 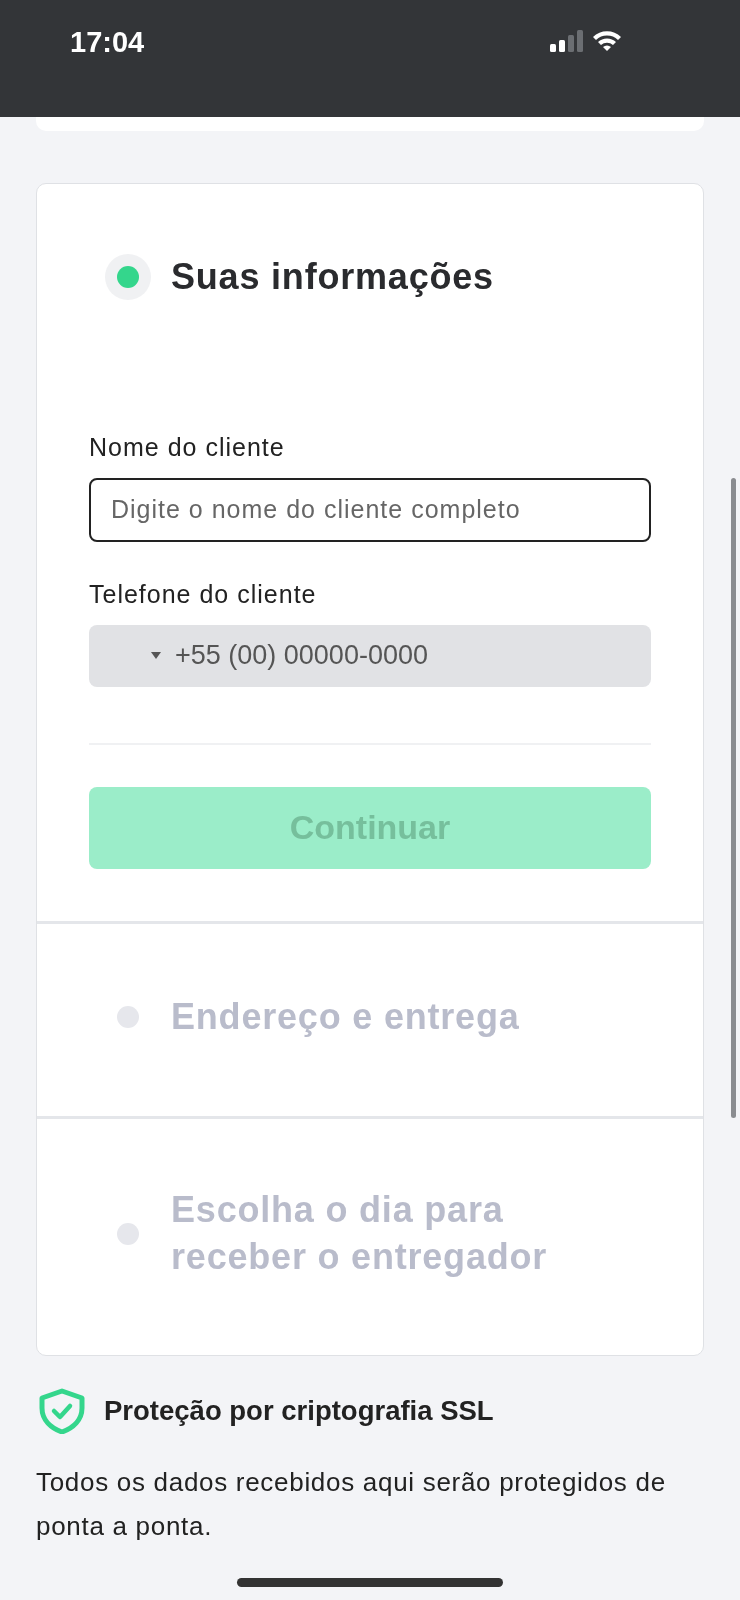 What do you see at coordinates (351, 1504) in the screenshot?
I see `security-text: Todos os dados recebidos aqui serão protegidos de ponta a ponta.` at bounding box center [351, 1504].